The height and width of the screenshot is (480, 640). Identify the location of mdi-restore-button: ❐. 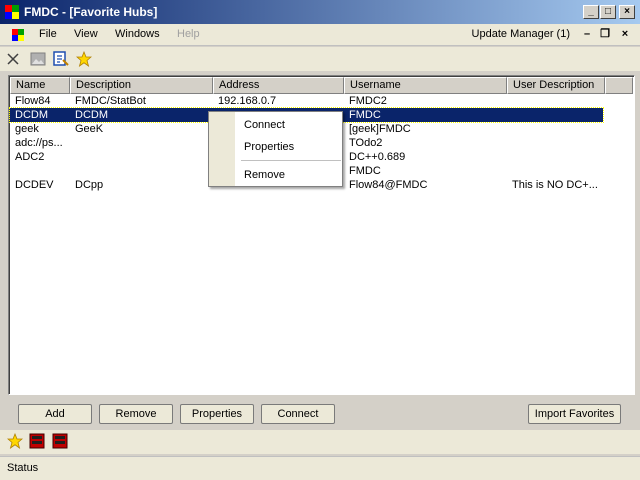
(605, 34).